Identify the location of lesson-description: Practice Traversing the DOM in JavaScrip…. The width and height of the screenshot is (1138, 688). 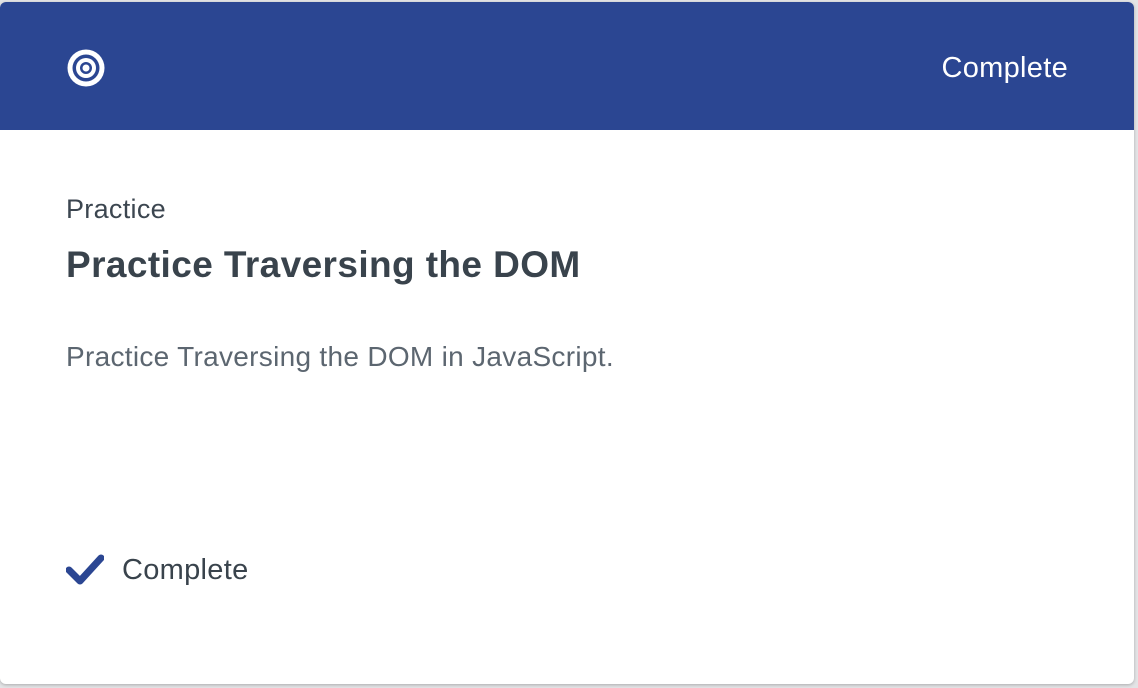
(340, 356).